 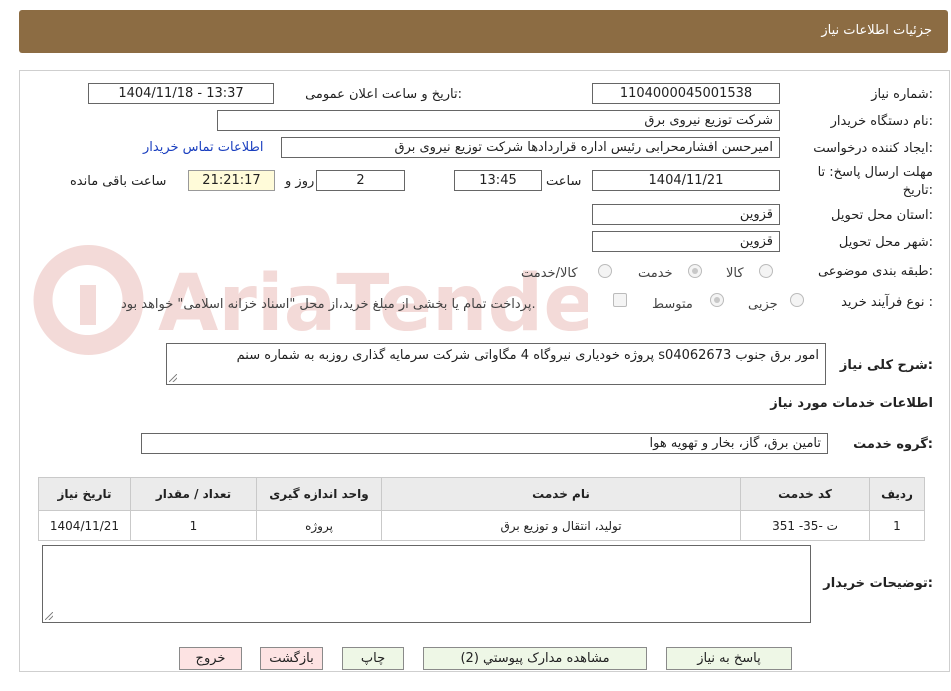 What do you see at coordinates (805, 494) in the screenshot?
I see `col-header: کد خدمت` at bounding box center [805, 494].